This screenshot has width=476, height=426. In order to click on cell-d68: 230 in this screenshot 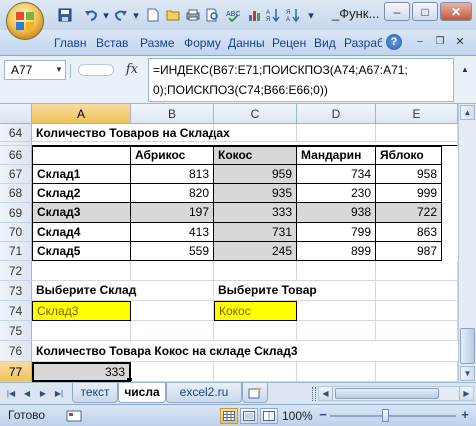, I will do `click(336, 193)`.